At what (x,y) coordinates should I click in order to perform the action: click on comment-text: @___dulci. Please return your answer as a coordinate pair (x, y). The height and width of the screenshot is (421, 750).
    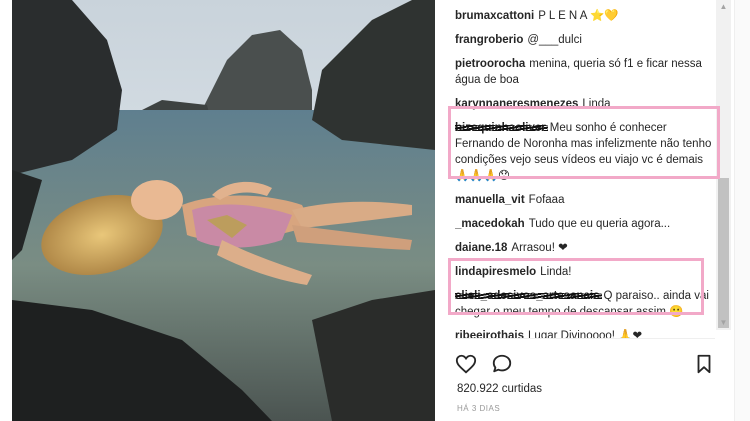
    Looking at the image, I should click on (554, 40).